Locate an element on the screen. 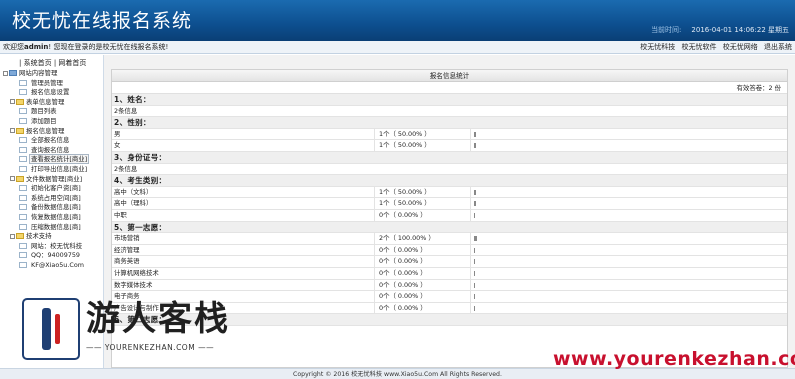  current-time: 当前时间: 2016-04-01 14:06:22 星期五 is located at coordinates (720, 30).